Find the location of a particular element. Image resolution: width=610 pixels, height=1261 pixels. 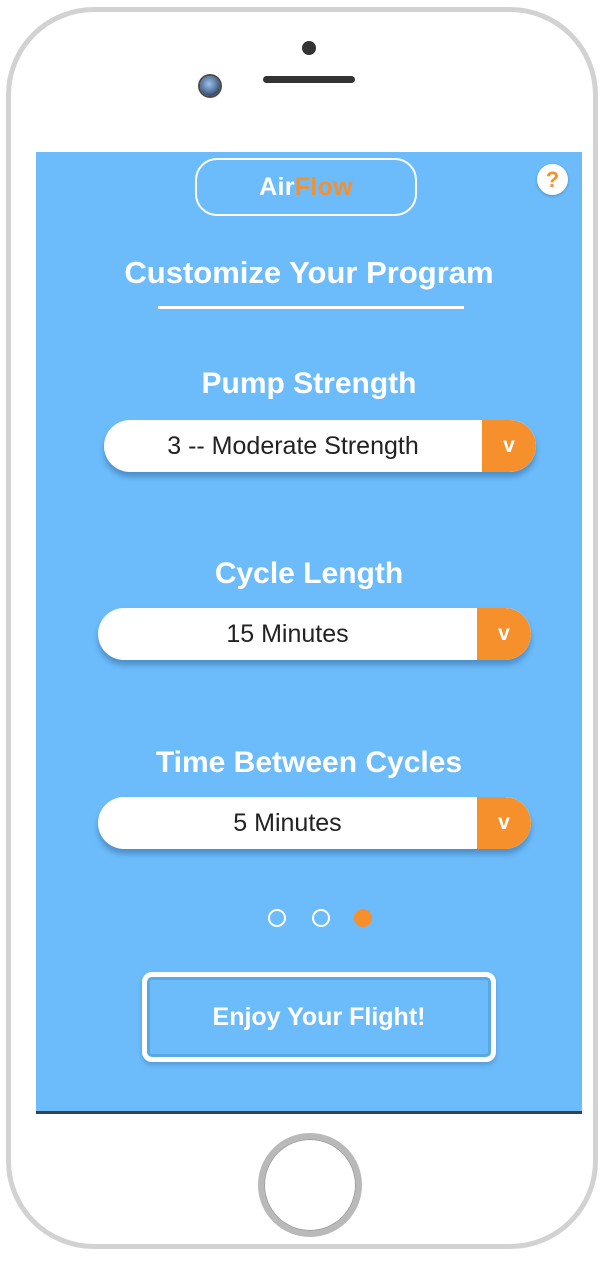

time-between-cycles-label: Time Between Cycles is located at coordinates (309, 762).